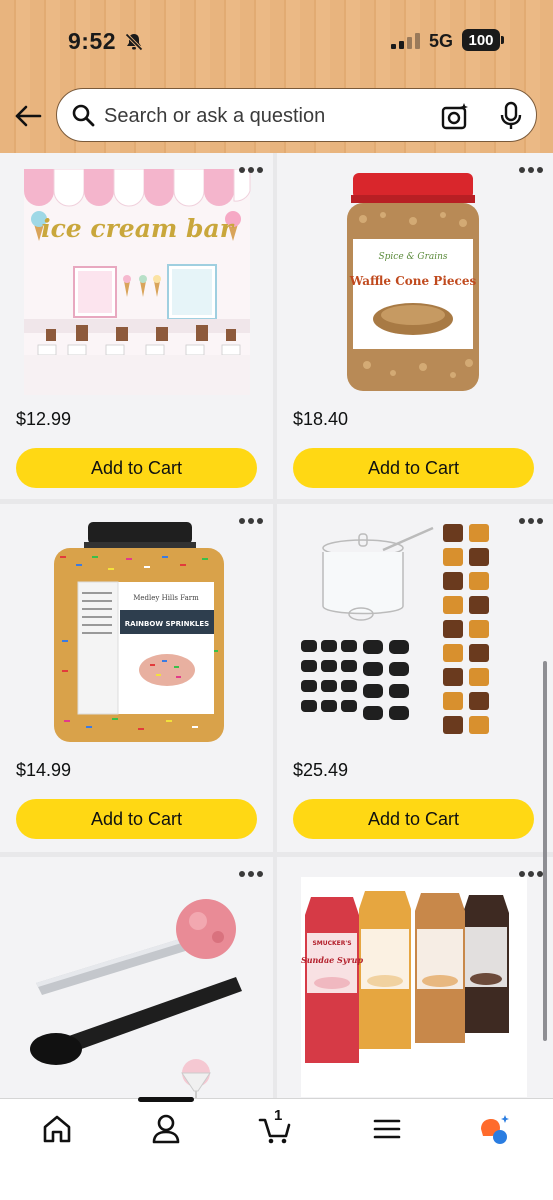 The width and height of the screenshot is (553, 1200). What do you see at coordinates (166, 598) in the screenshot?
I see `sprinkles-brand-text: Medley Hills Farm` at bounding box center [166, 598].